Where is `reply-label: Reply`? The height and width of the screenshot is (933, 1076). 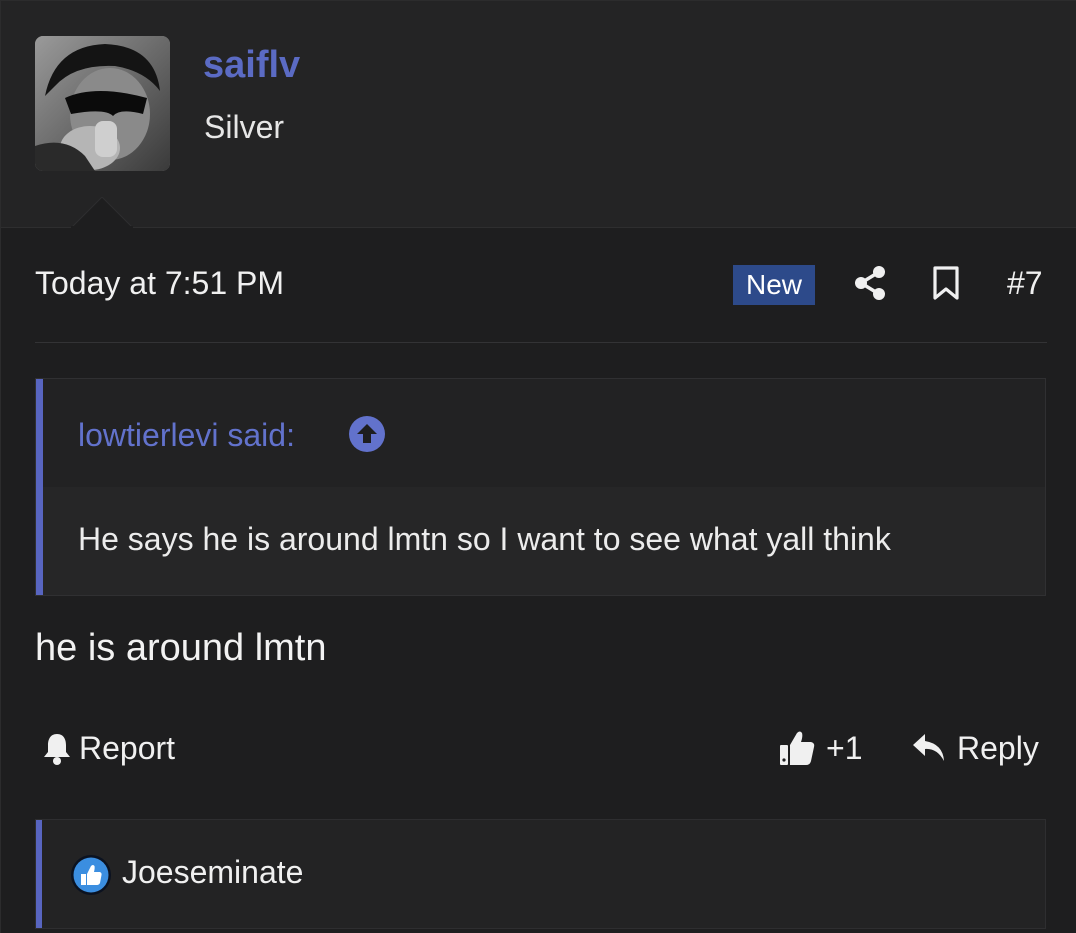
reply-label: Reply is located at coordinates (998, 747).